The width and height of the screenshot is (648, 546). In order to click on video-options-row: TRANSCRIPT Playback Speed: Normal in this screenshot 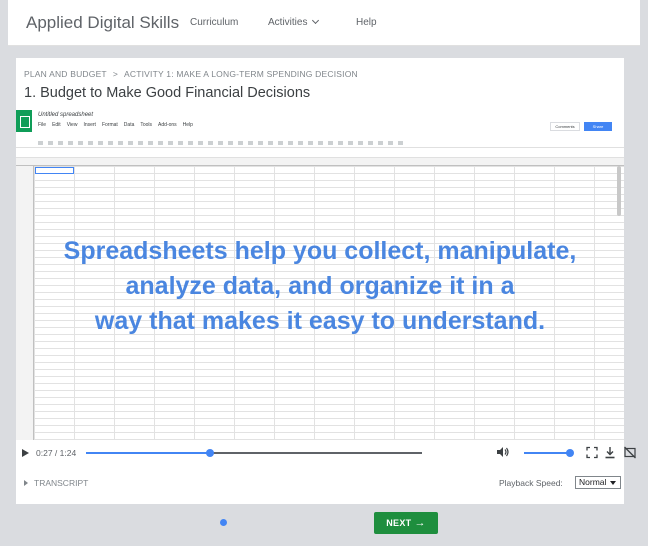, I will do `click(320, 483)`.